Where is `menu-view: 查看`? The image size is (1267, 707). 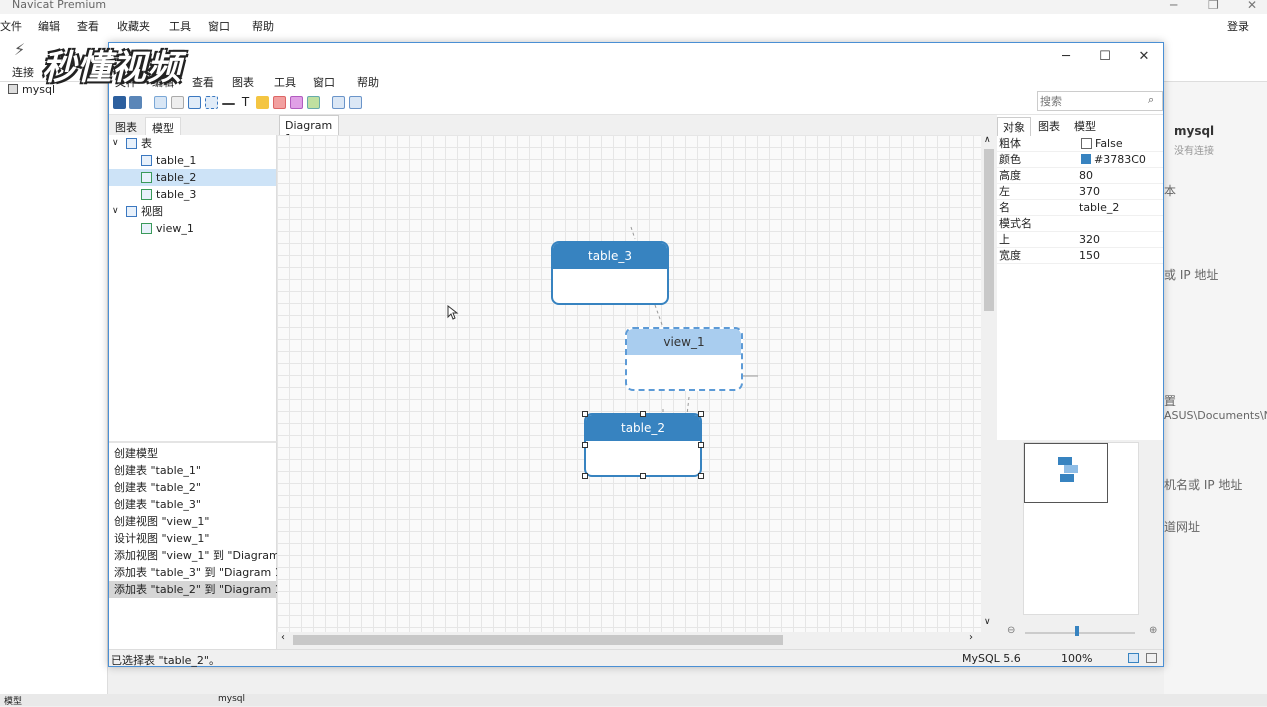 menu-view: 查看 is located at coordinates (88, 26).